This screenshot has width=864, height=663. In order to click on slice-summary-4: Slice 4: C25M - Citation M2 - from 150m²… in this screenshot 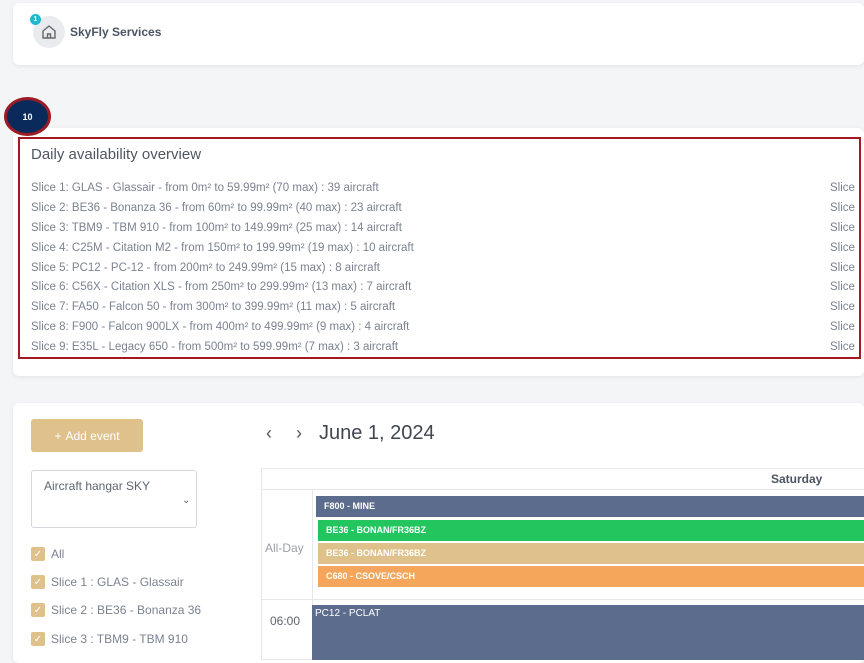, I will do `click(222, 248)`.